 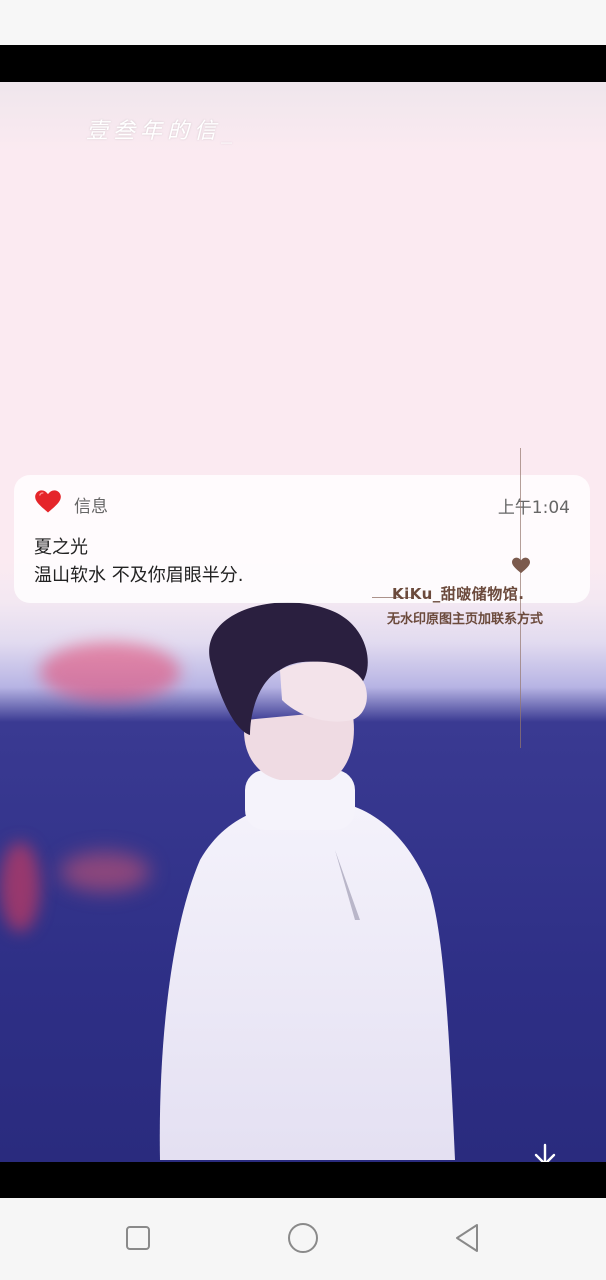 I want to click on stage-light-pink, so click(x=105, y=872).